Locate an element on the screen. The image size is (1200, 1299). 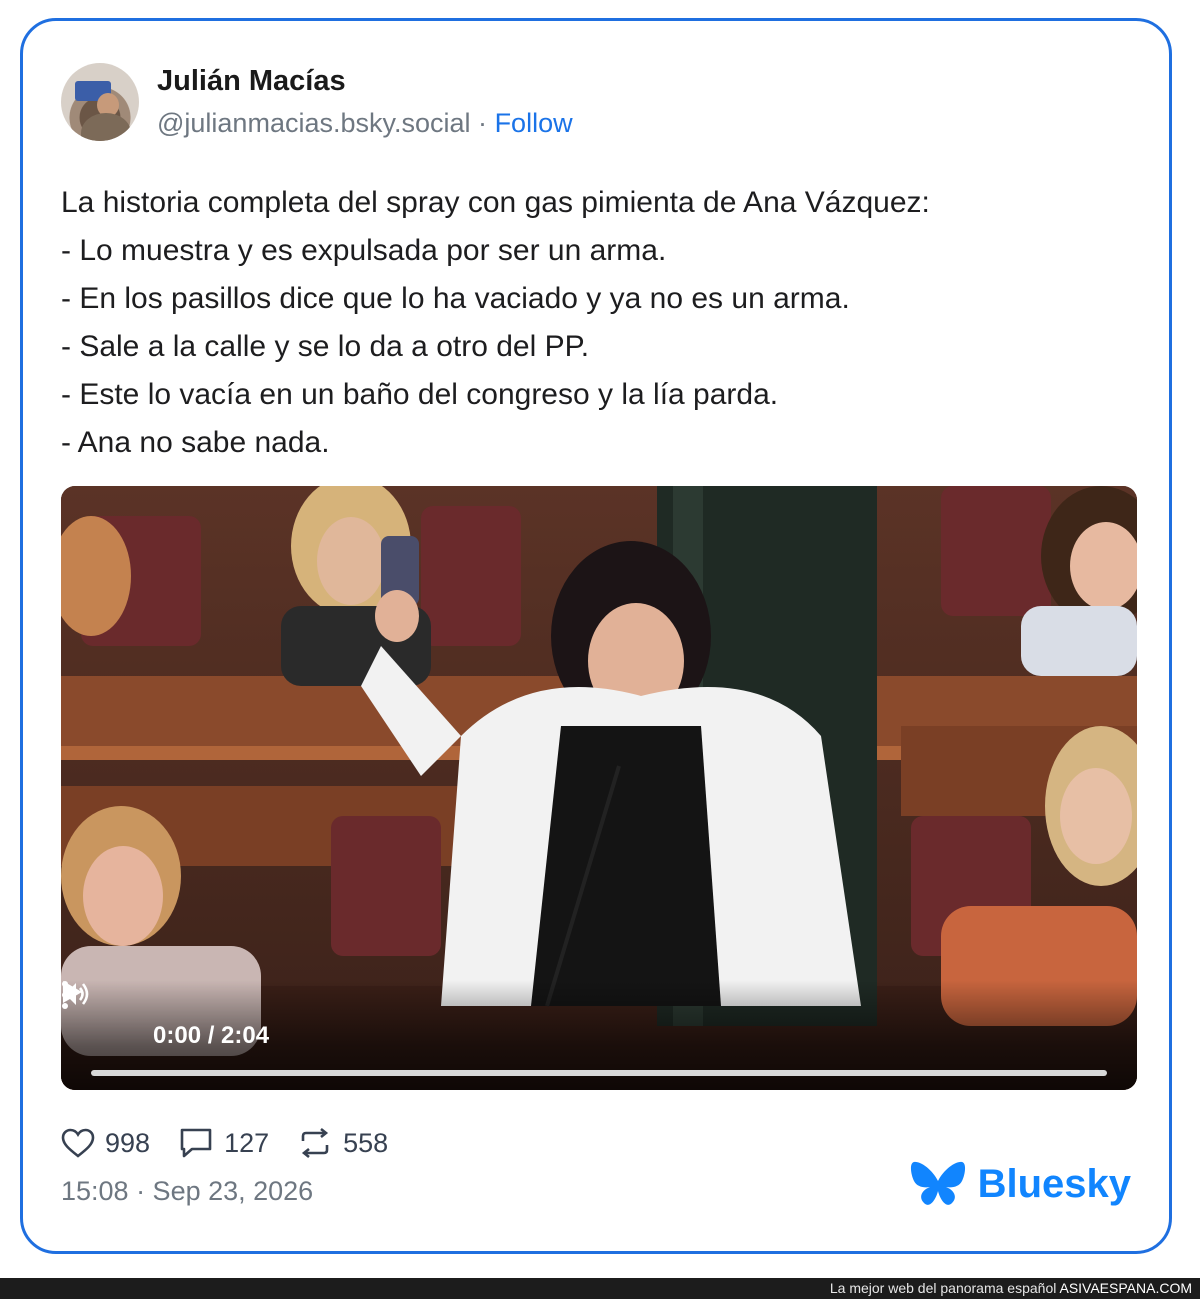
follow-link: Follow is located at coordinates (534, 123).